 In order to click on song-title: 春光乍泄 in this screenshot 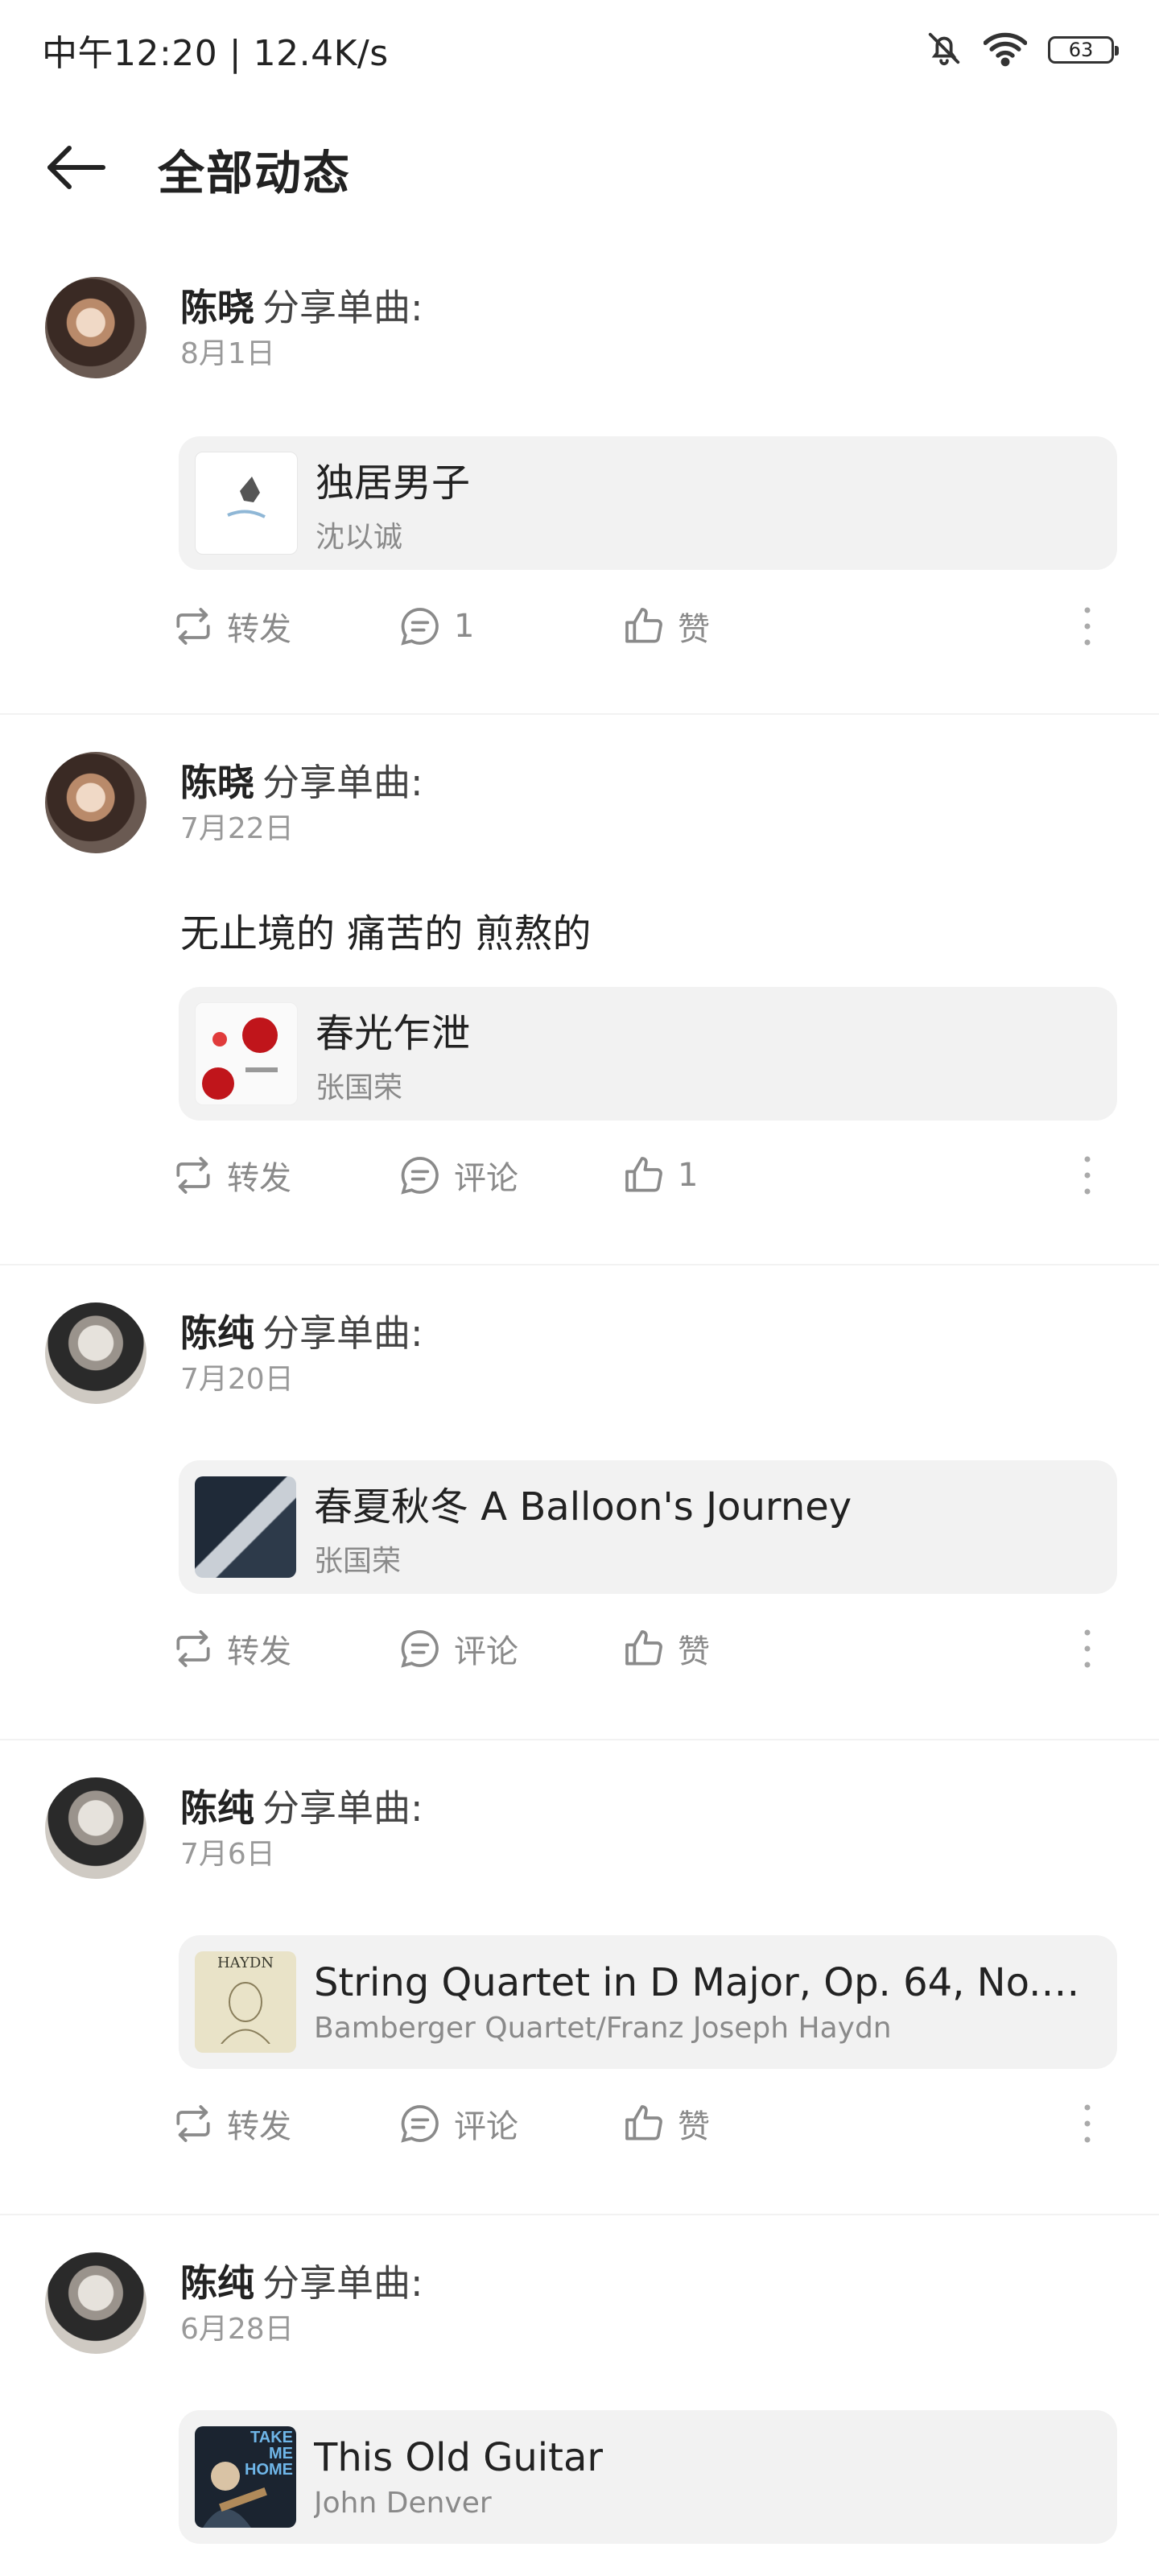, I will do `click(393, 1033)`.